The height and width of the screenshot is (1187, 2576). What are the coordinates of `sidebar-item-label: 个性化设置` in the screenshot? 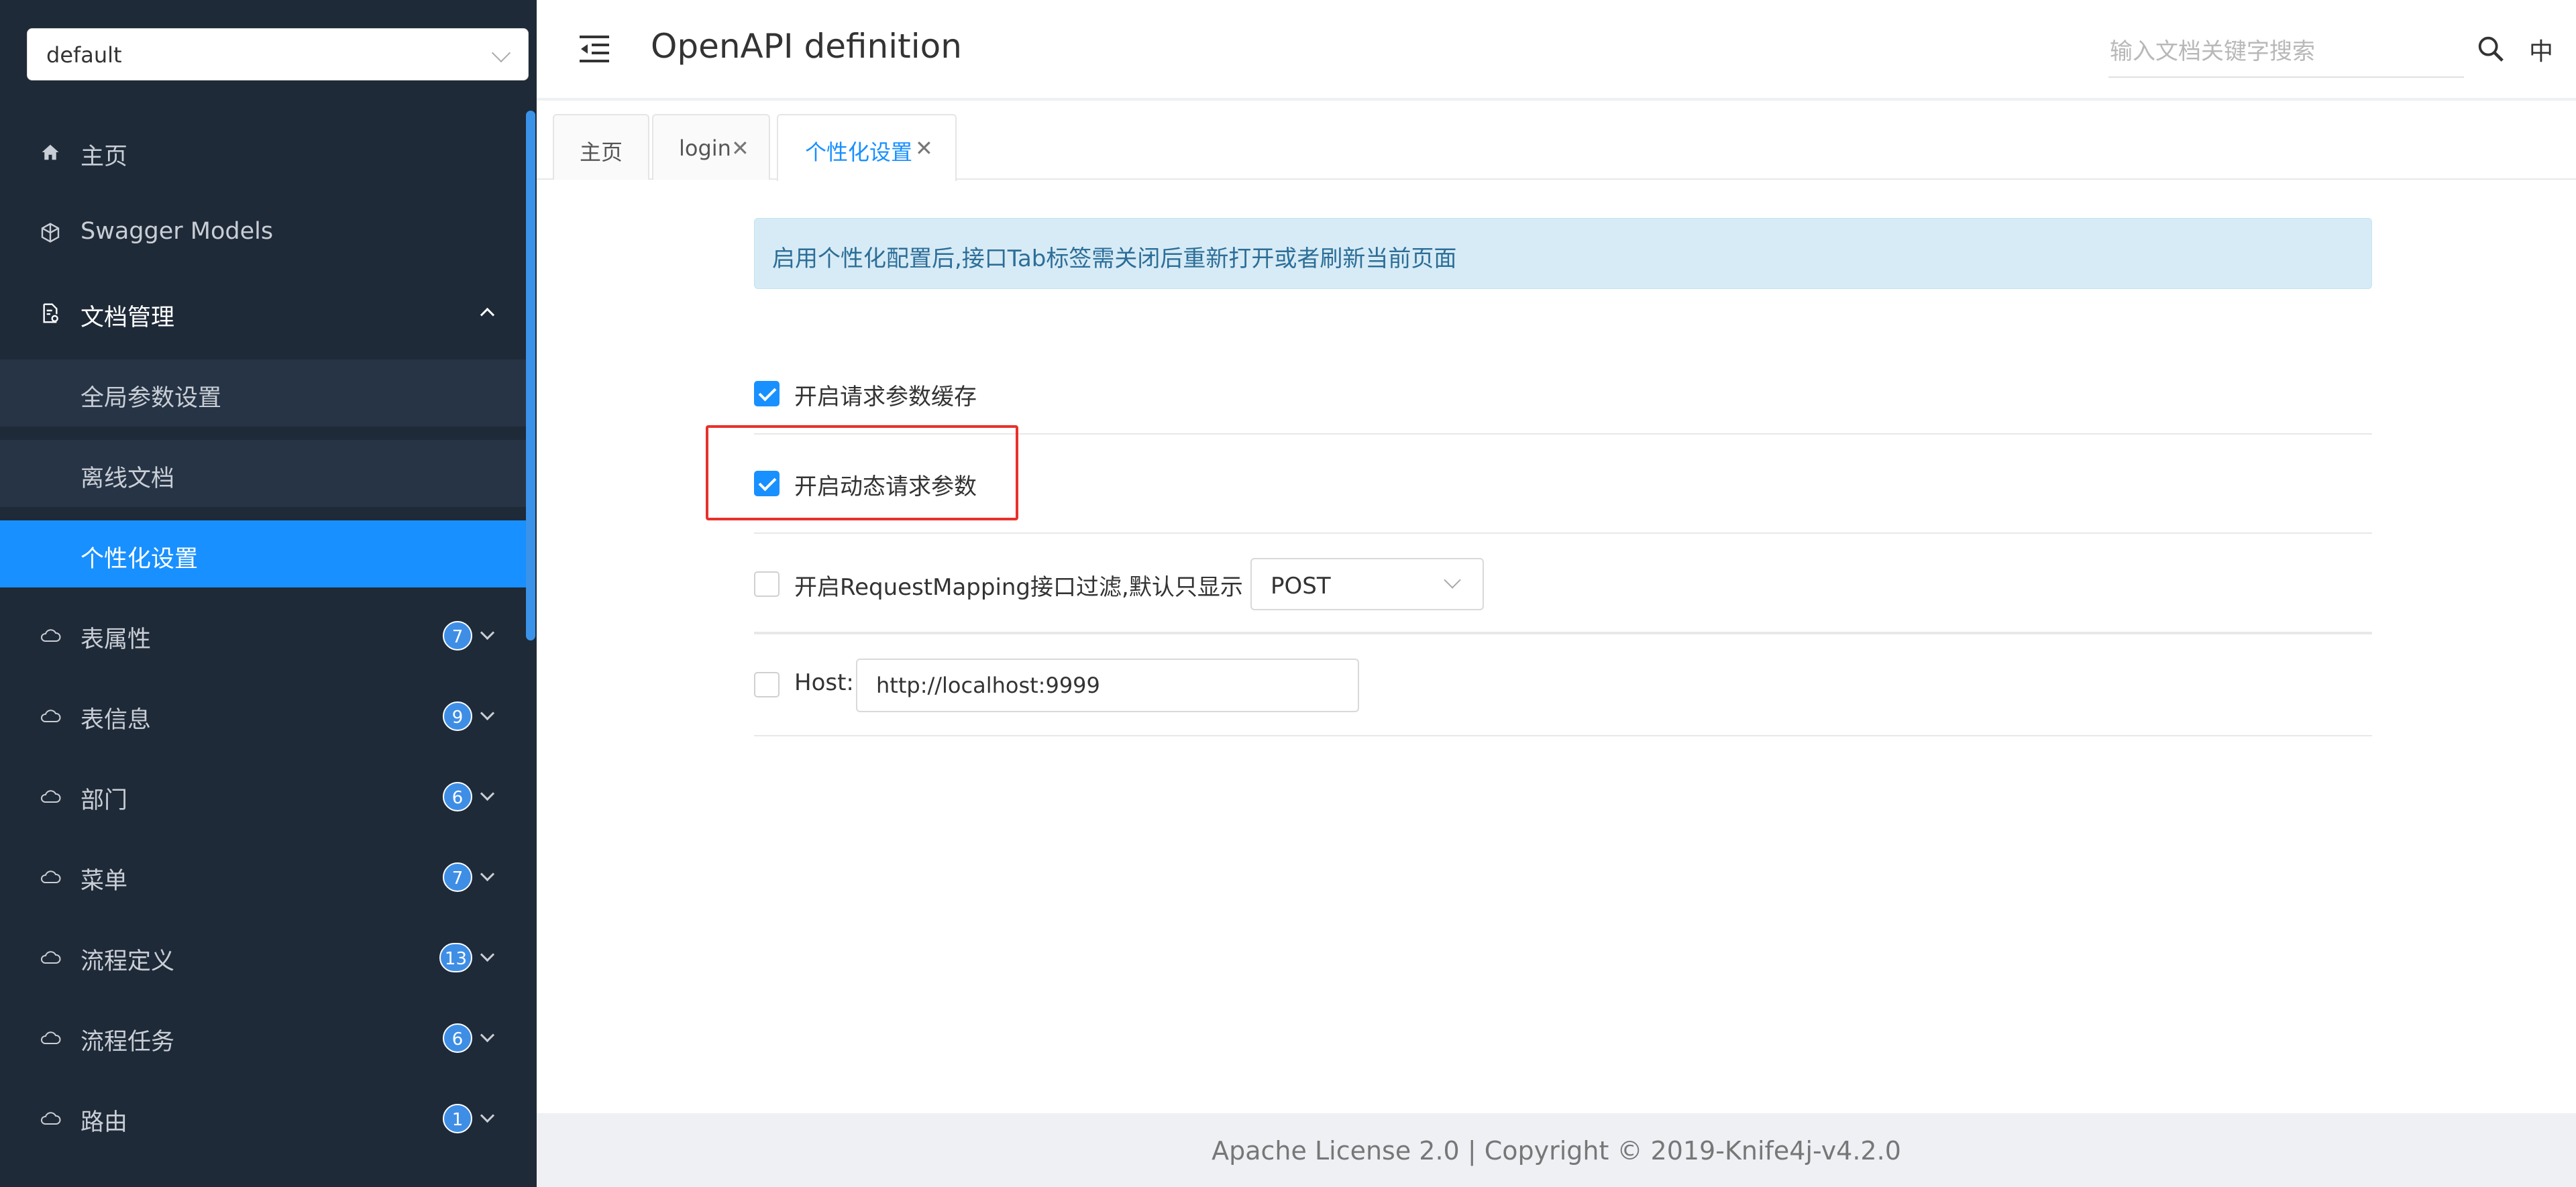 It's located at (139, 560).